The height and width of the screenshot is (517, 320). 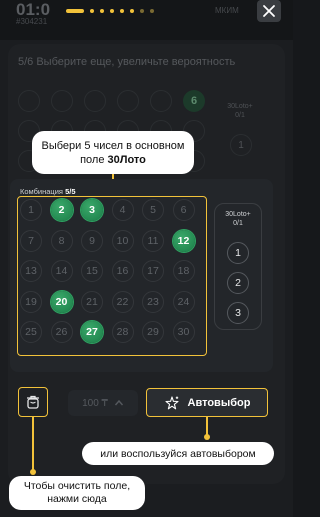 What do you see at coordinates (118, 402) in the screenshot?
I see `chevron-up-icon` at bounding box center [118, 402].